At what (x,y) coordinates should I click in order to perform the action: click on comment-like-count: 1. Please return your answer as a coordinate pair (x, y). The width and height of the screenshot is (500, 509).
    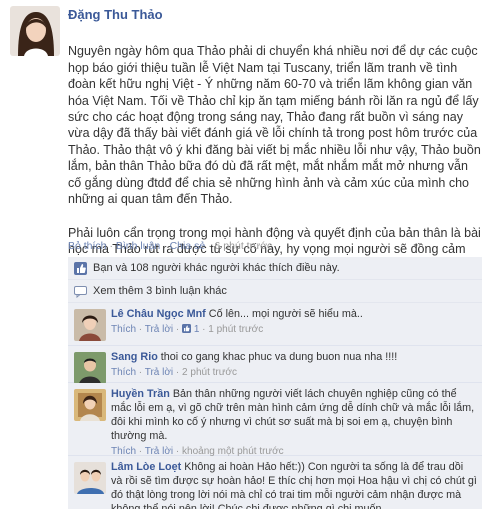
    Looking at the image, I should click on (197, 329).